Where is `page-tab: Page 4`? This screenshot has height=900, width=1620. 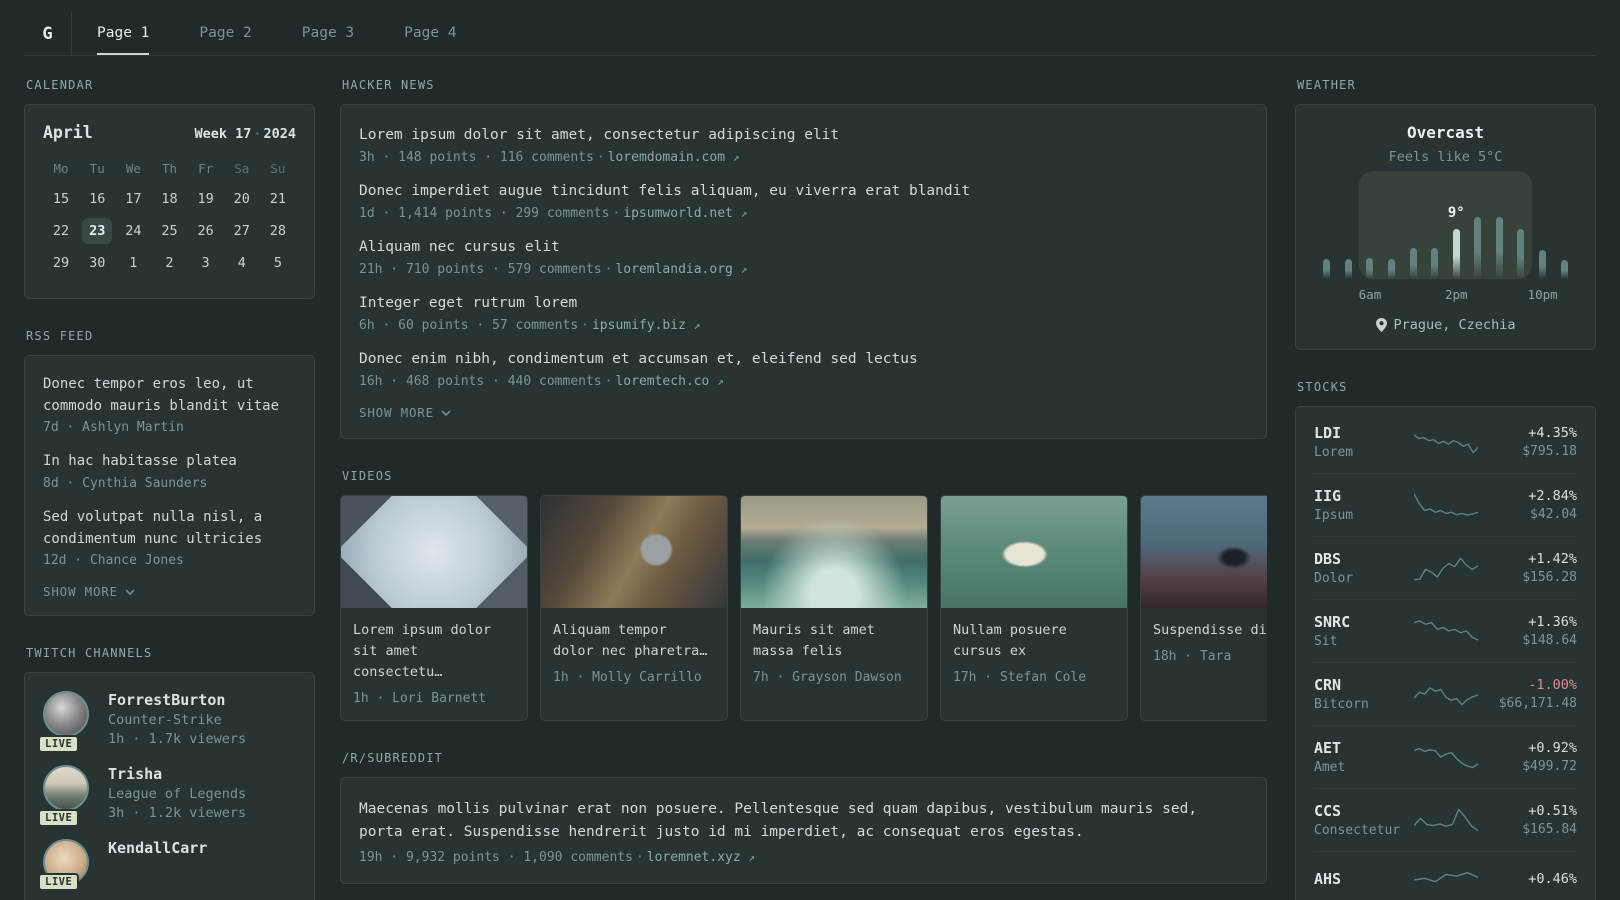 page-tab: Page 4 is located at coordinates (430, 33).